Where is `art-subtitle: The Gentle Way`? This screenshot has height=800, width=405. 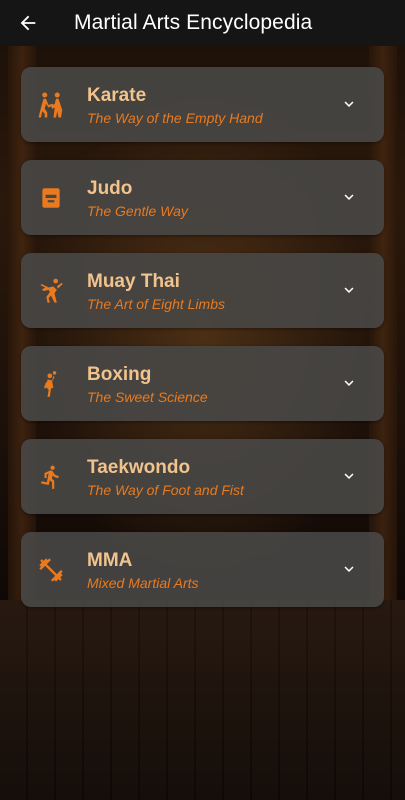
art-subtitle: The Gentle Way is located at coordinates (137, 210).